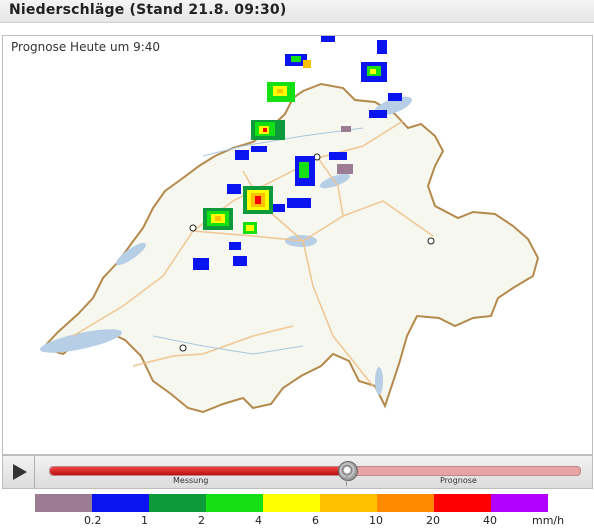 The image size is (594, 531). Describe the element at coordinates (144, 520) in the screenshot. I see `legend-tick-label: 1` at that location.